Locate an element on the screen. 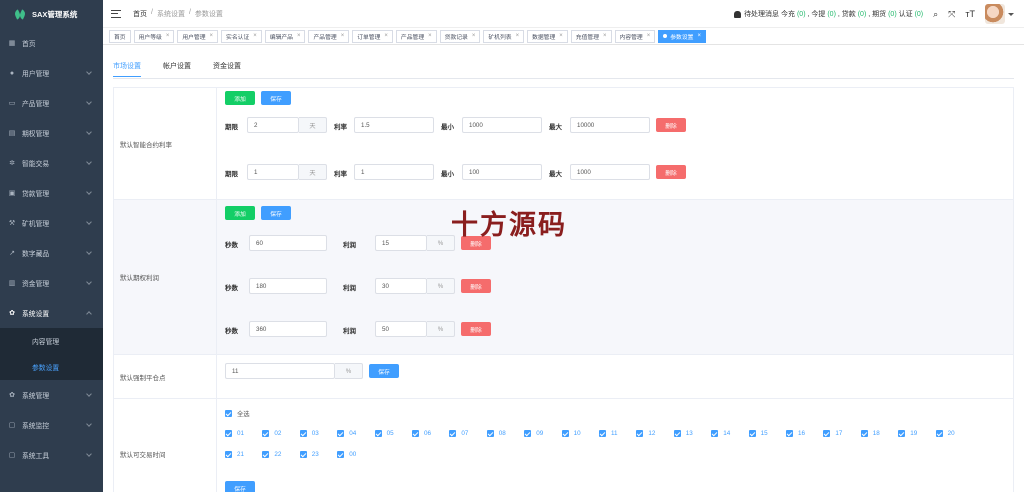  bell-icon is located at coordinates (738, 14).